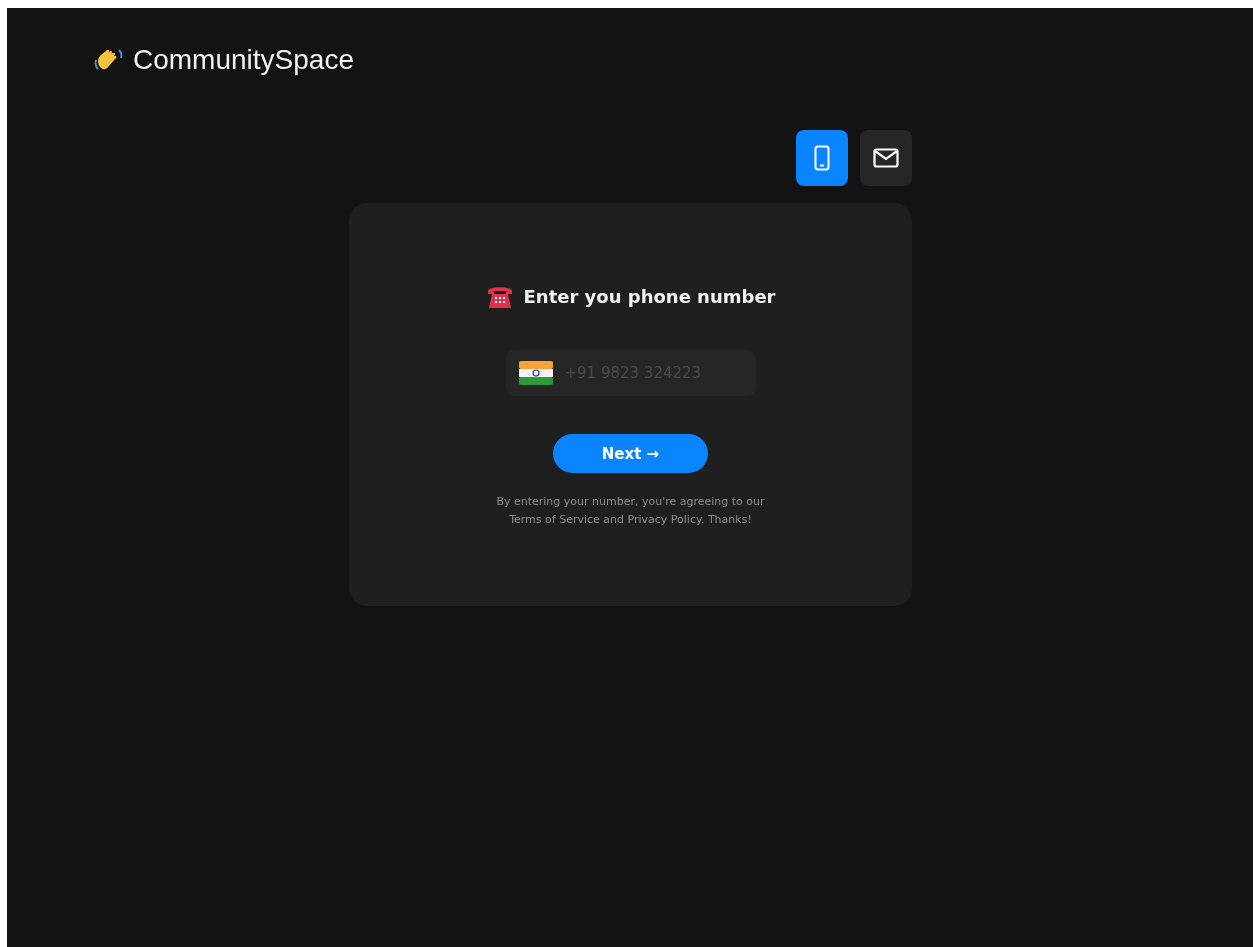 The image size is (1253, 947). I want to click on email-tab, so click(886, 158).